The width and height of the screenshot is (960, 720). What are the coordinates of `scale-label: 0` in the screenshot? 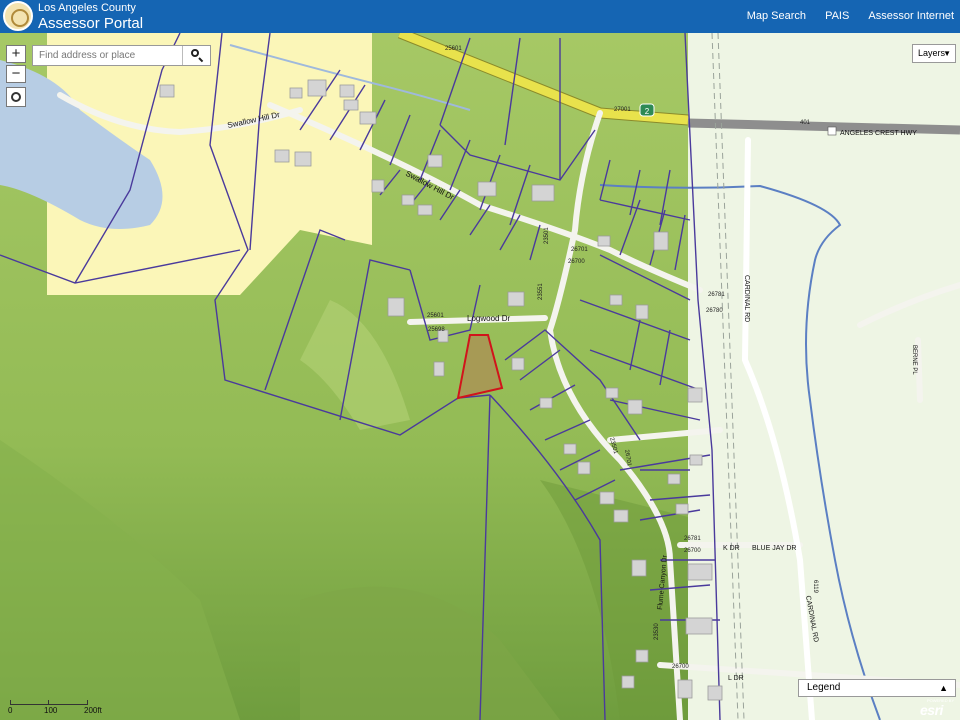 It's located at (10, 710).